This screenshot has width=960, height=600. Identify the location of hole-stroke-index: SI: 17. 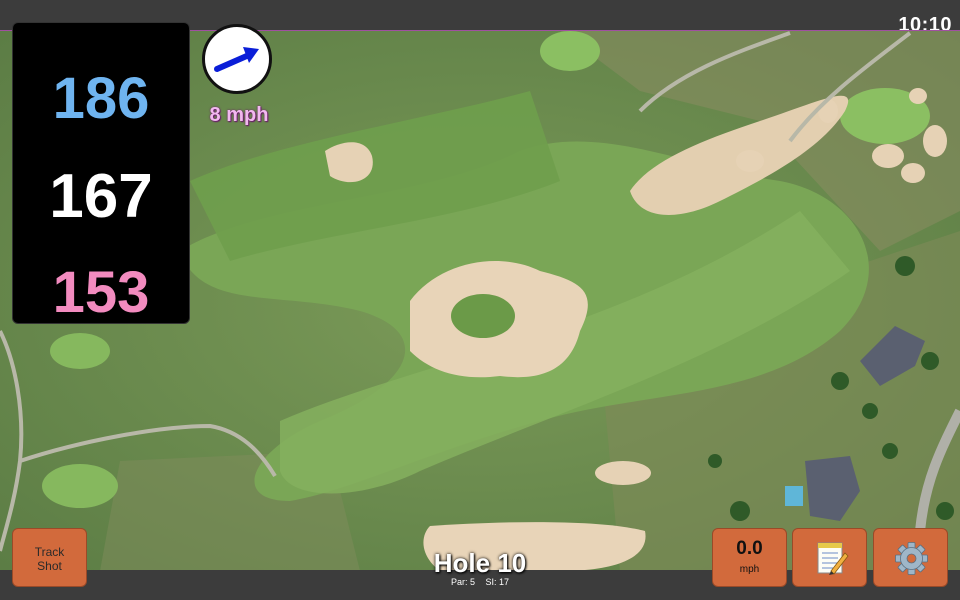
(497, 582).